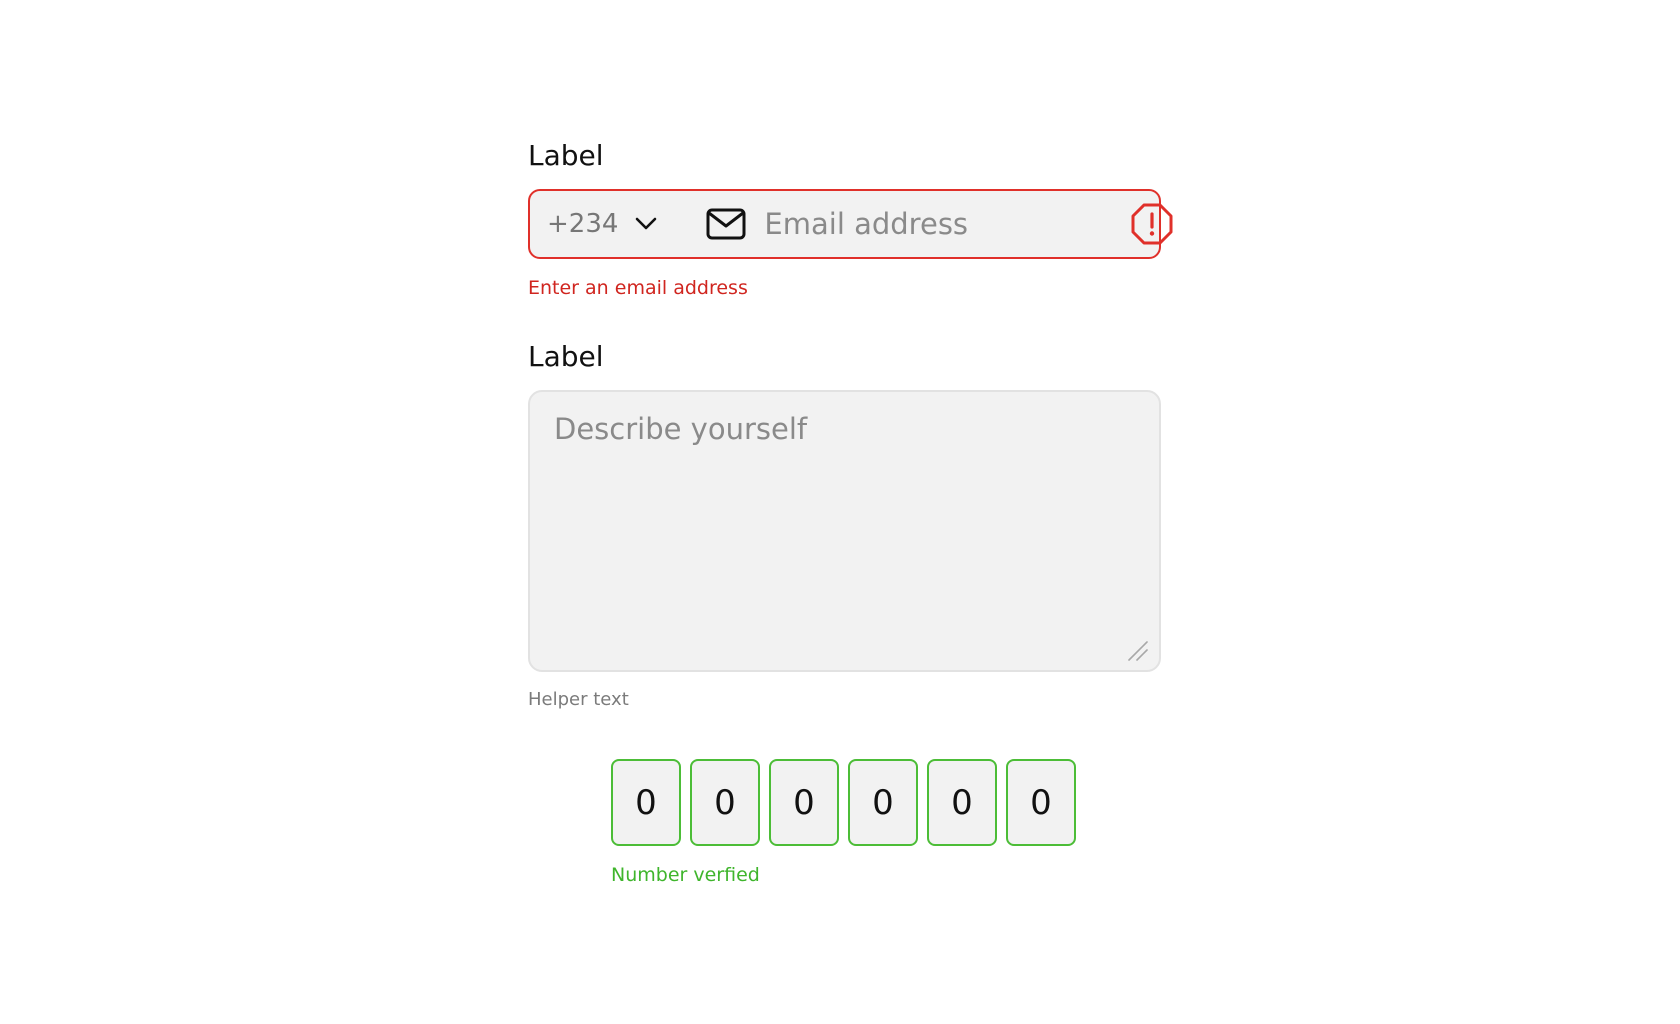  What do you see at coordinates (948, 224) in the screenshot?
I see `email-input` at bounding box center [948, 224].